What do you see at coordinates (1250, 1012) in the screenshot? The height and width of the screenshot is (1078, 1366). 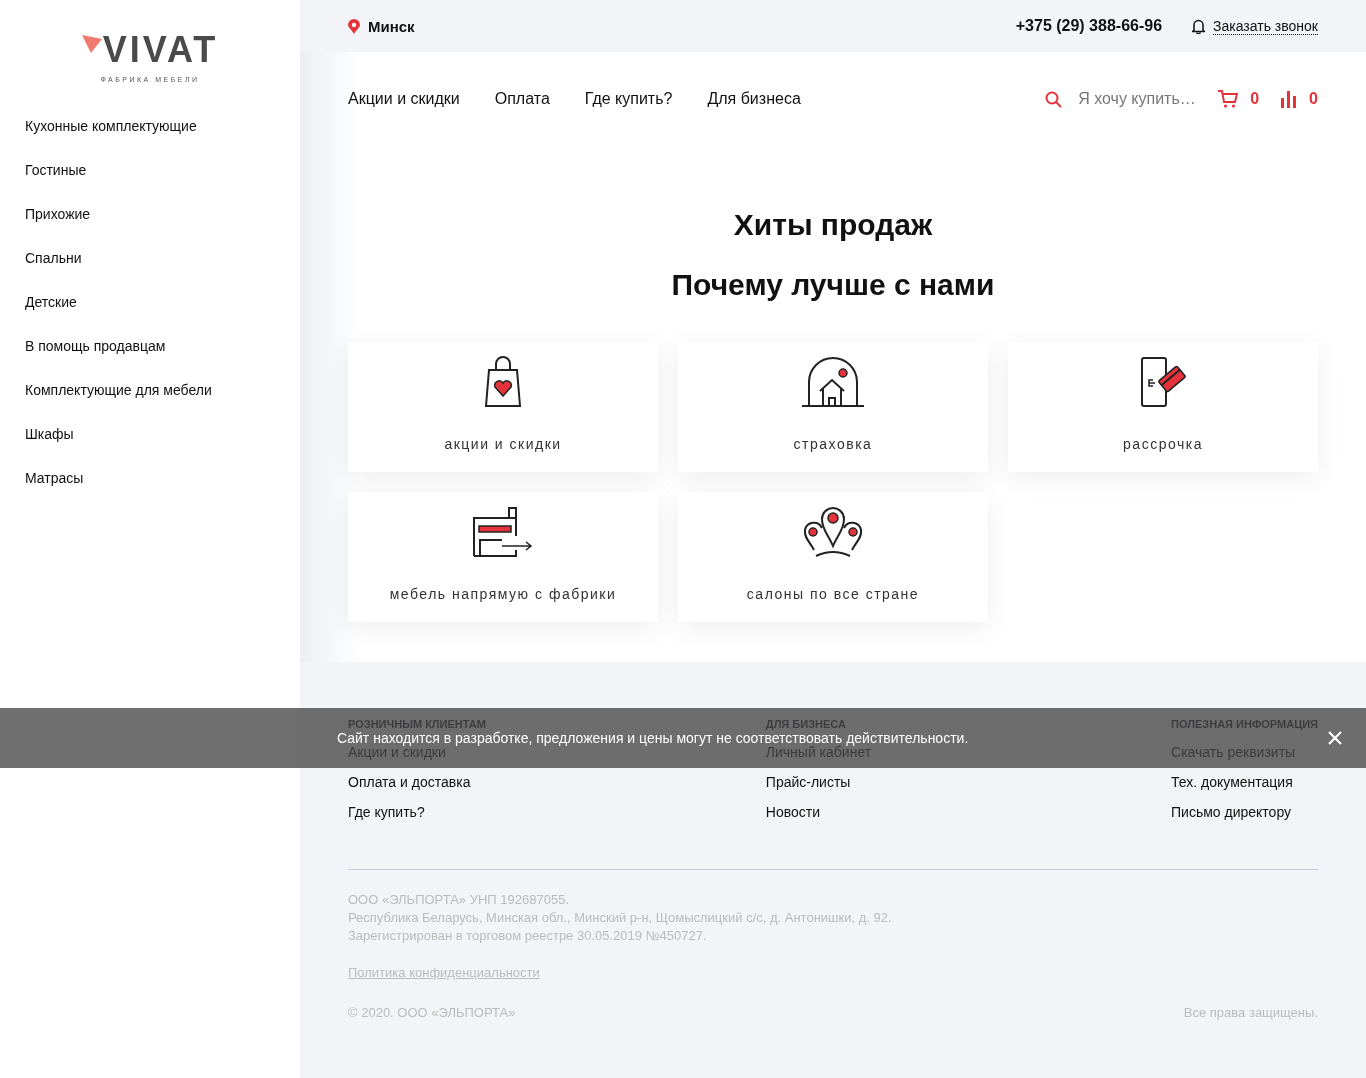 I see `rights-text: Все права защищены.` at bounding box center [1250, 1012].